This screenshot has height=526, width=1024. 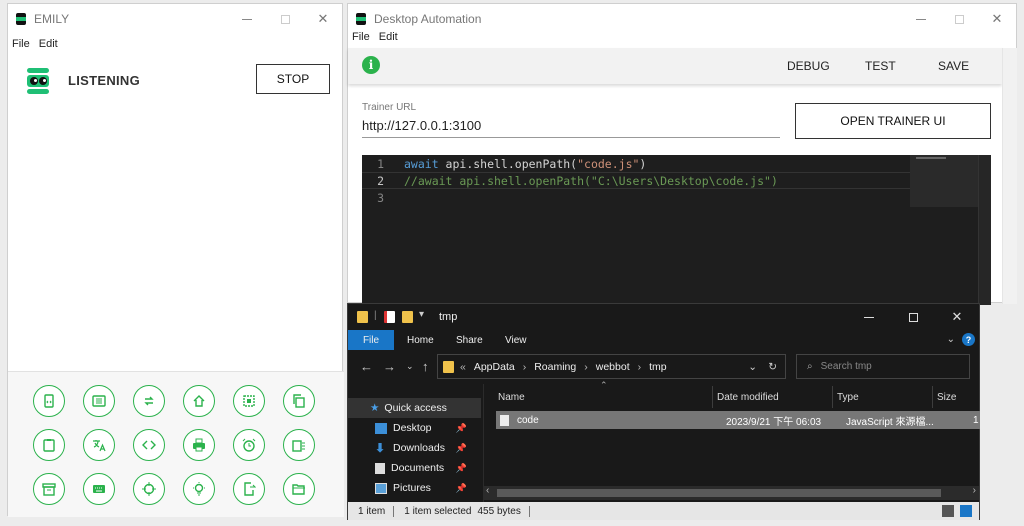 I want to click on back-icon: ←, so click(x=366, y=366).